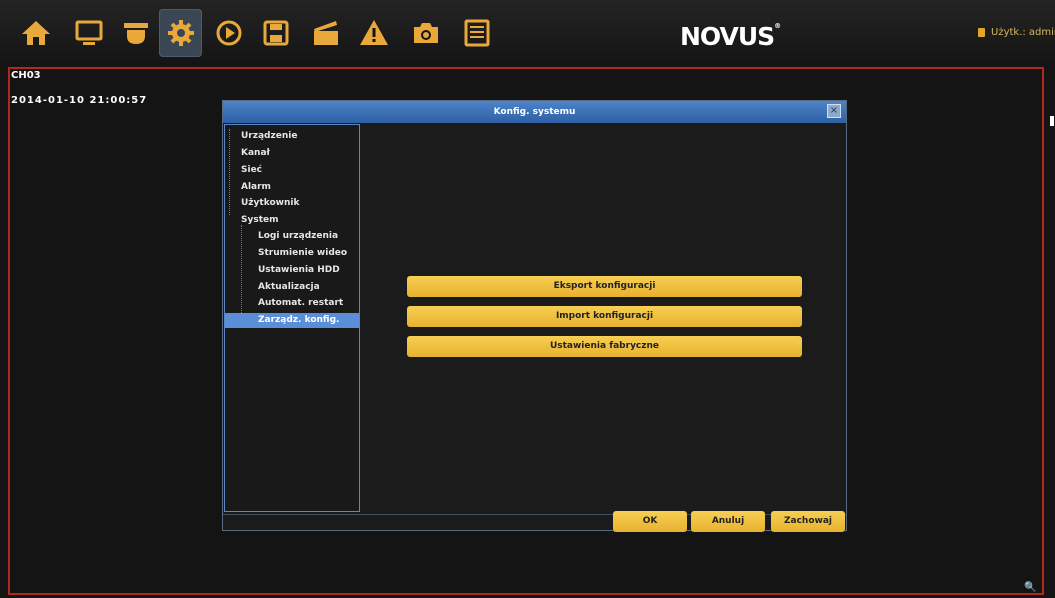 The image size is (1055, 598). Describe the element at coordinates (728, 521) in the screenshot. I see `cancel-button: Anuluj` at that location.